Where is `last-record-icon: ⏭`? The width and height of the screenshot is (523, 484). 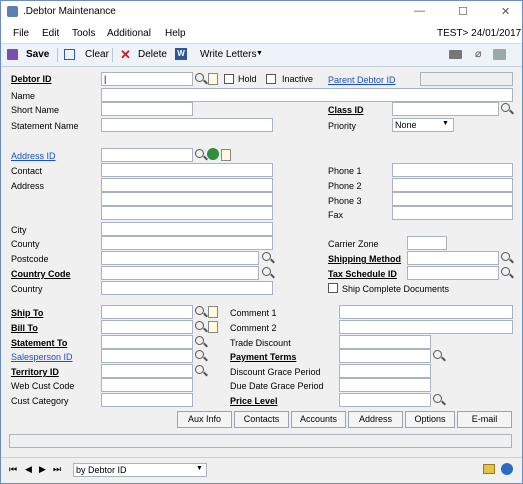 last-record-icon: ⏭ is located at coordinates (57, 469).